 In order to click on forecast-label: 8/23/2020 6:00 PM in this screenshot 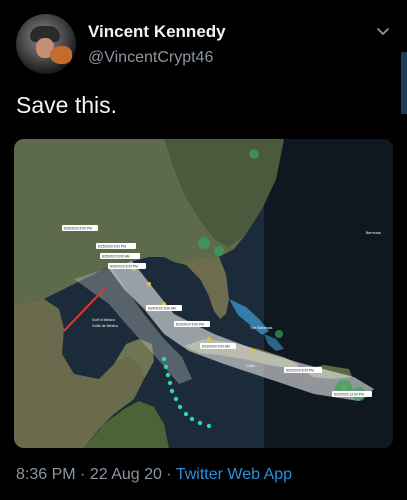, I will do `click(190, 325)`.